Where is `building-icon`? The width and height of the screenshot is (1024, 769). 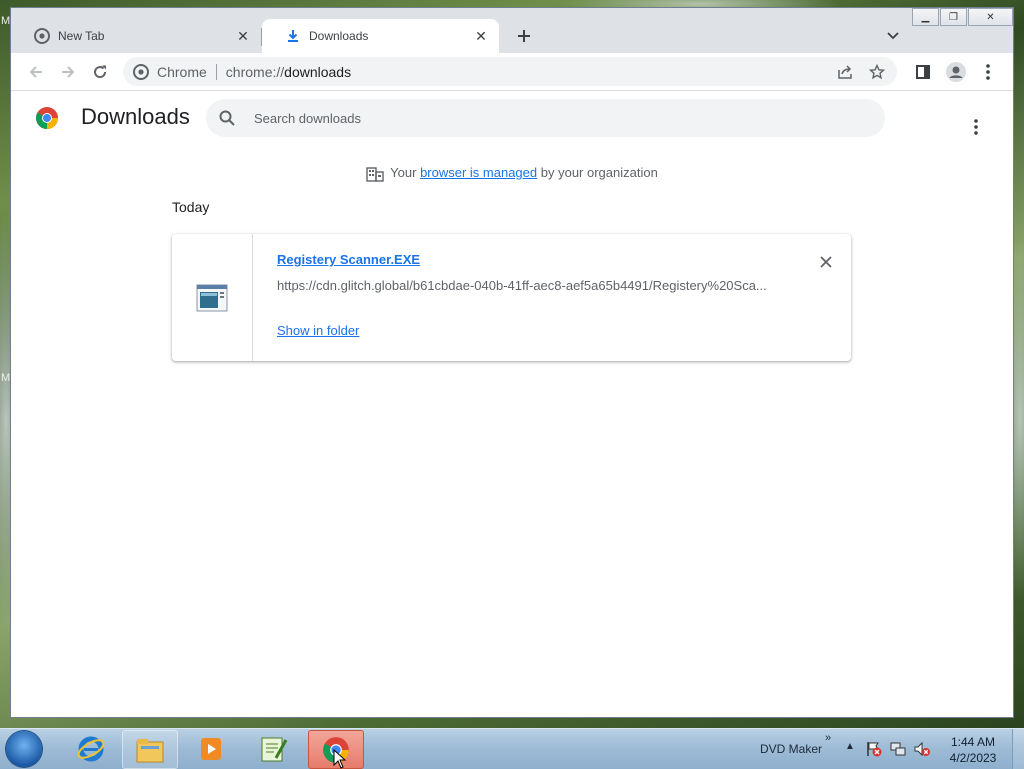
building-icon is located at coordinates (375, 174).